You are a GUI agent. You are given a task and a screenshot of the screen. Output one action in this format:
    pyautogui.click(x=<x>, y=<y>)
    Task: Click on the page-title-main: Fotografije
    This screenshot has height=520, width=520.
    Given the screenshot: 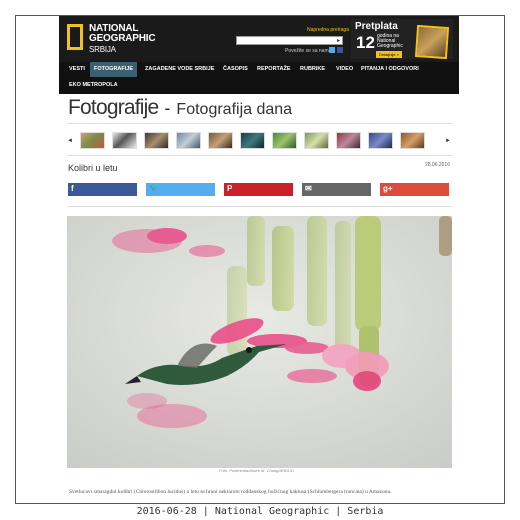 What is the action you would take?
    pyautogui.click(x=113, y=107)
    